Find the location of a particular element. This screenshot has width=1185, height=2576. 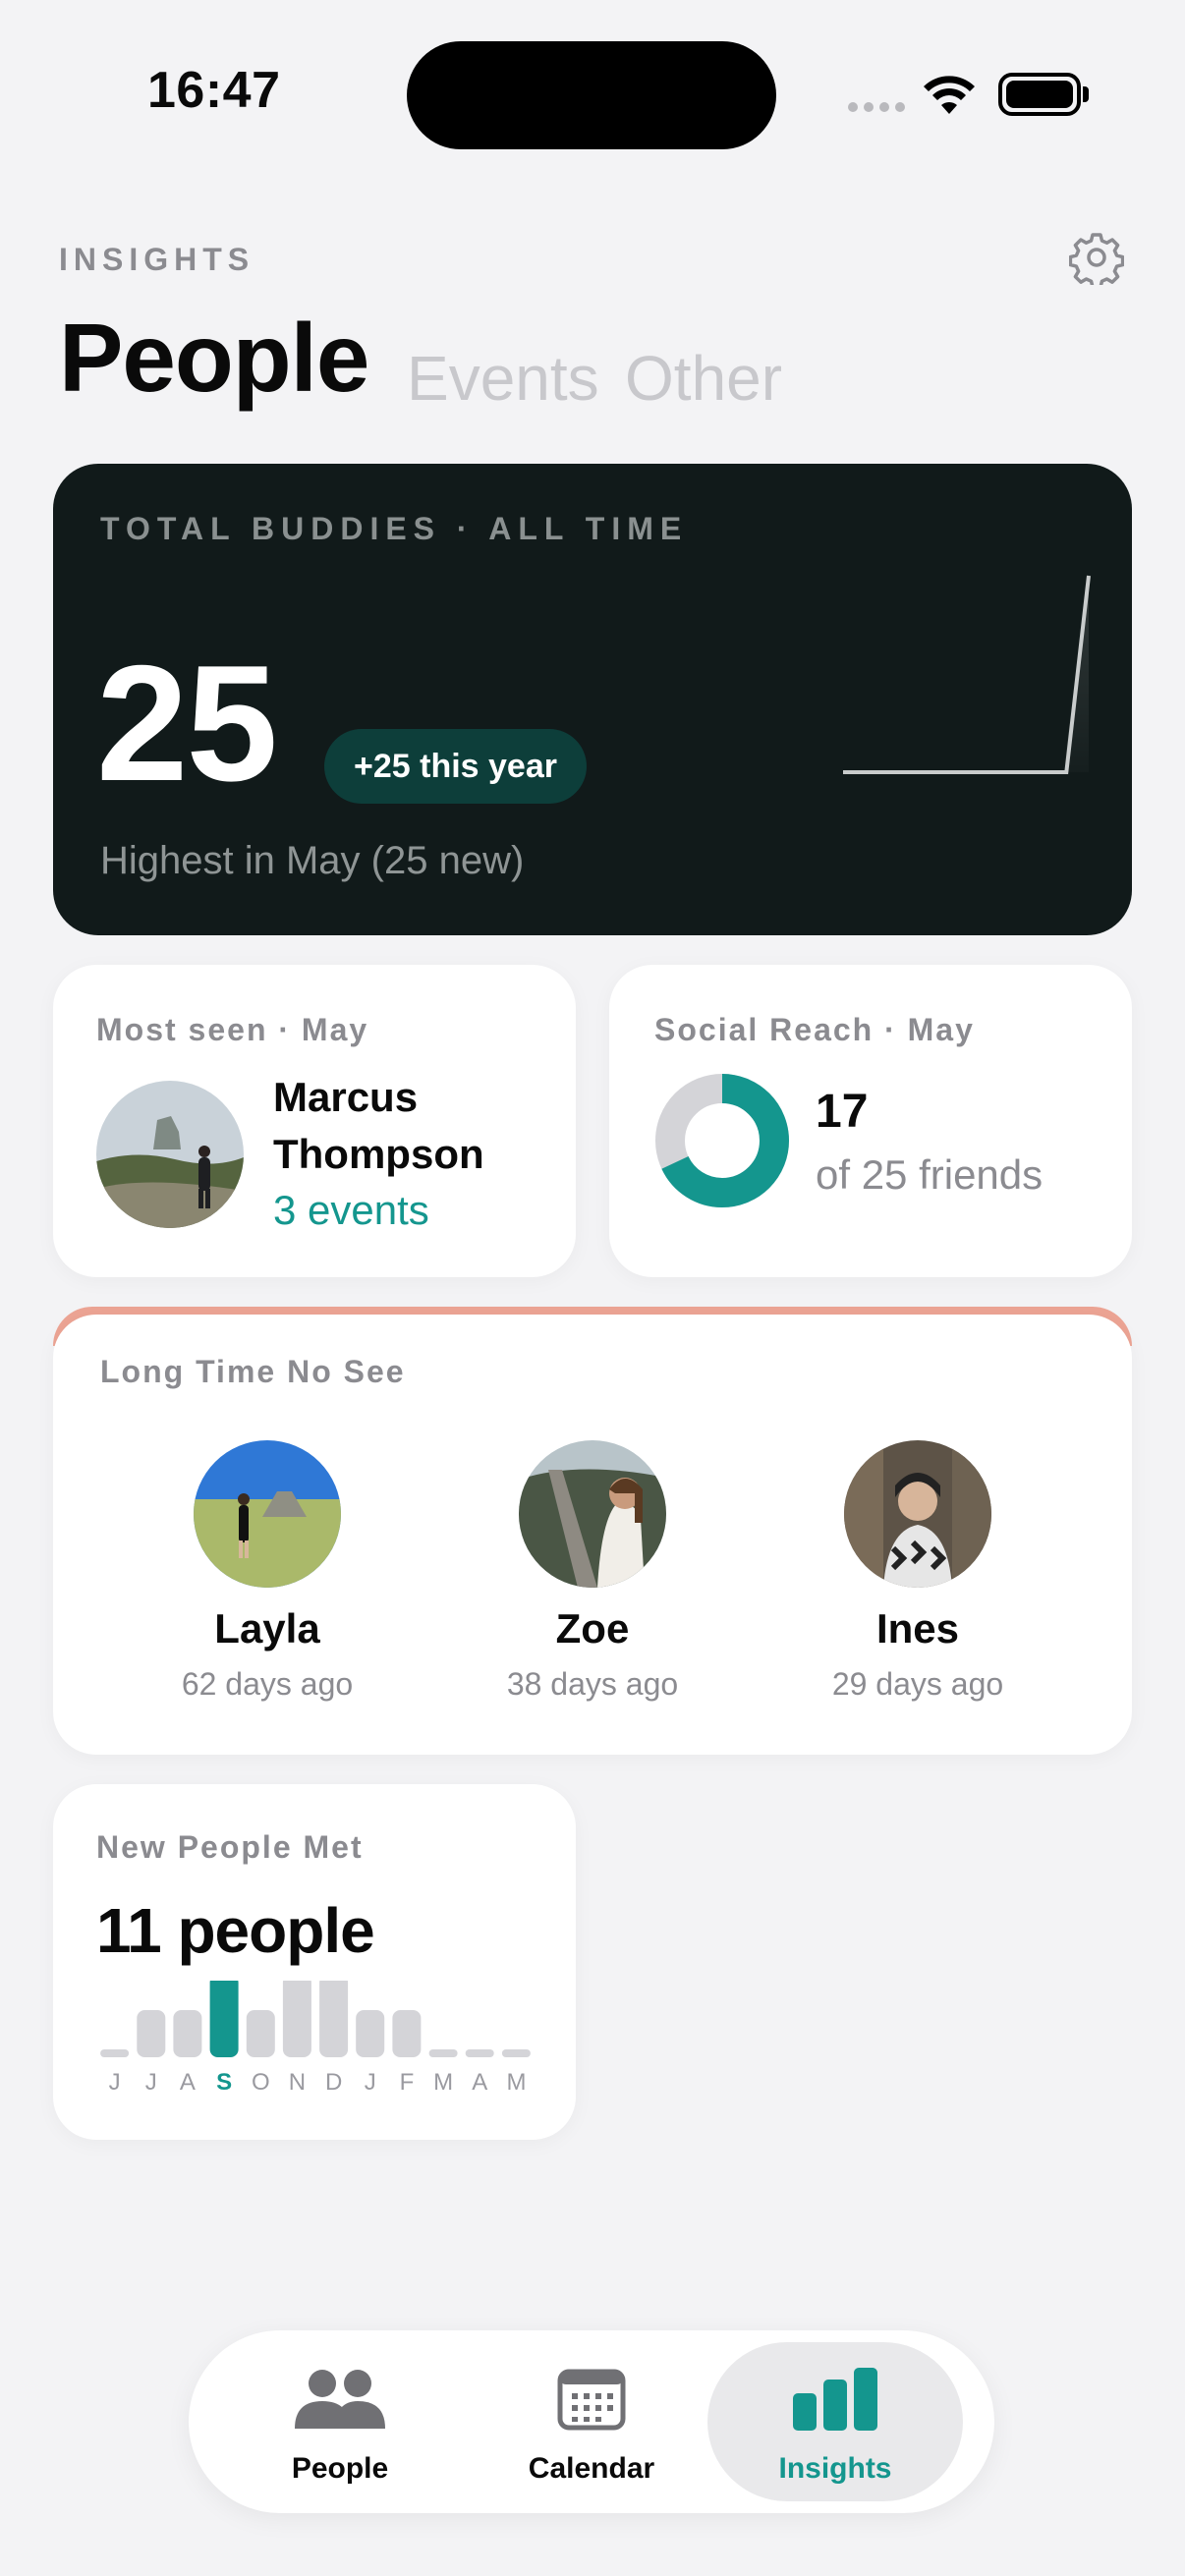

most-seen-avatar is located at coordinates (170, 1154).